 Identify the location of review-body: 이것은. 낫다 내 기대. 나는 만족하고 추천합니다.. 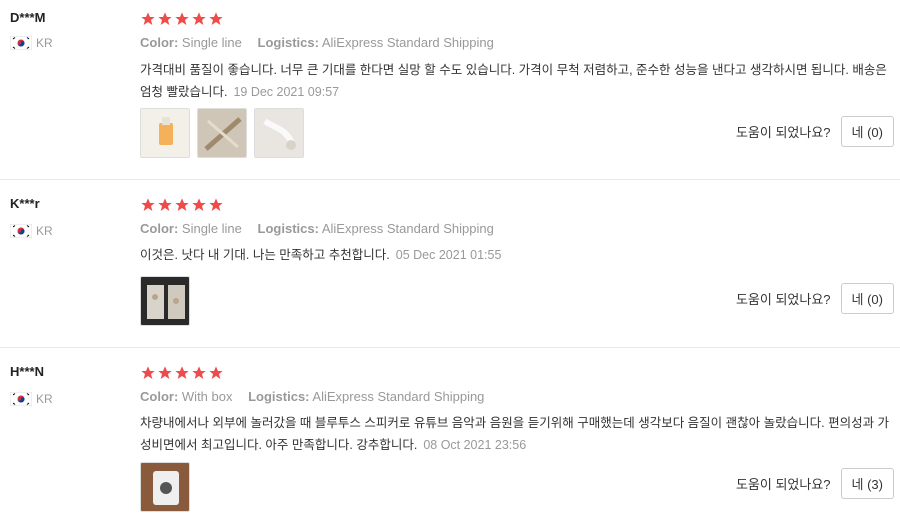
(265, 255).